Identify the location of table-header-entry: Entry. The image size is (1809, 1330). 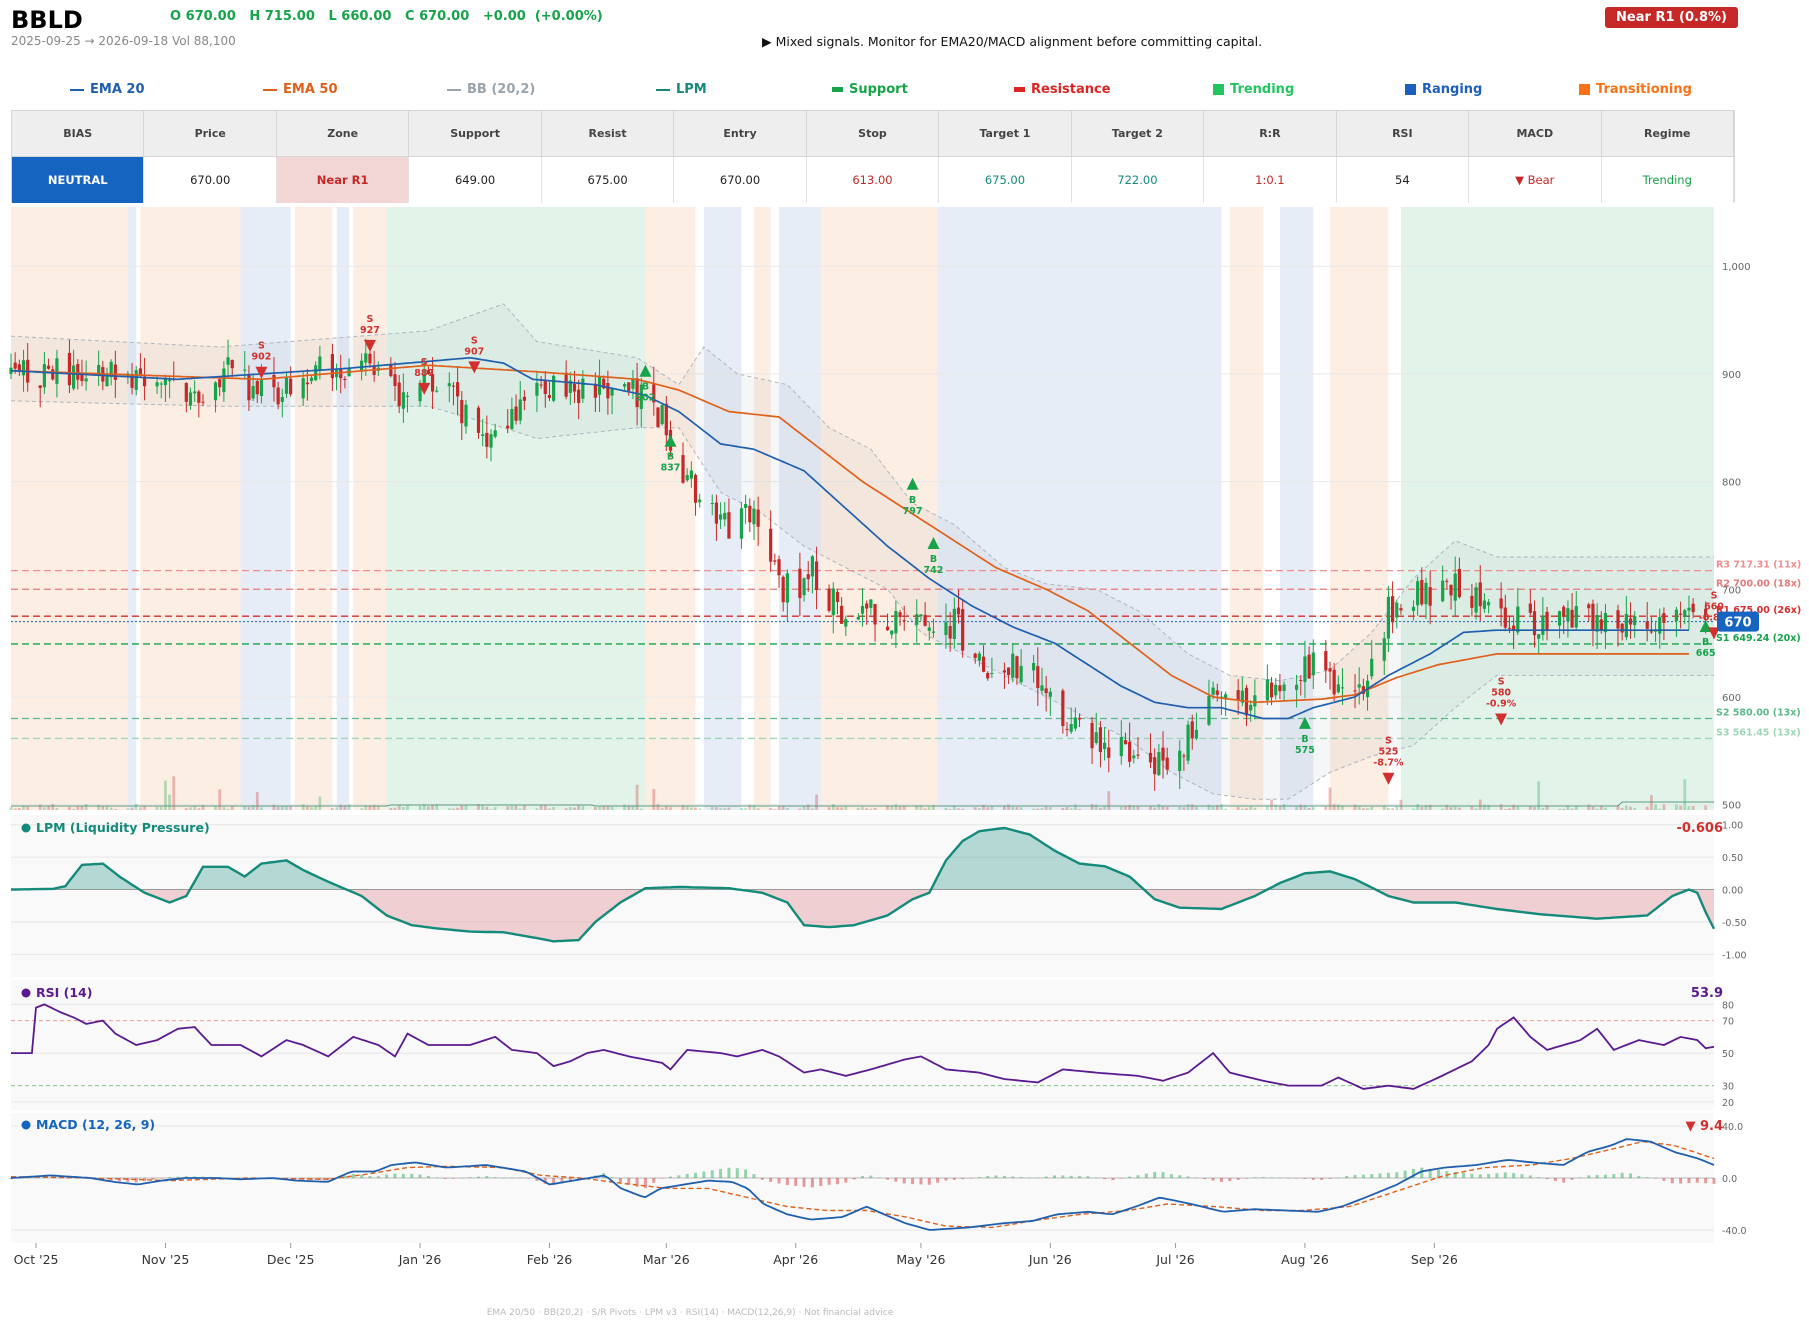
(740, 134).